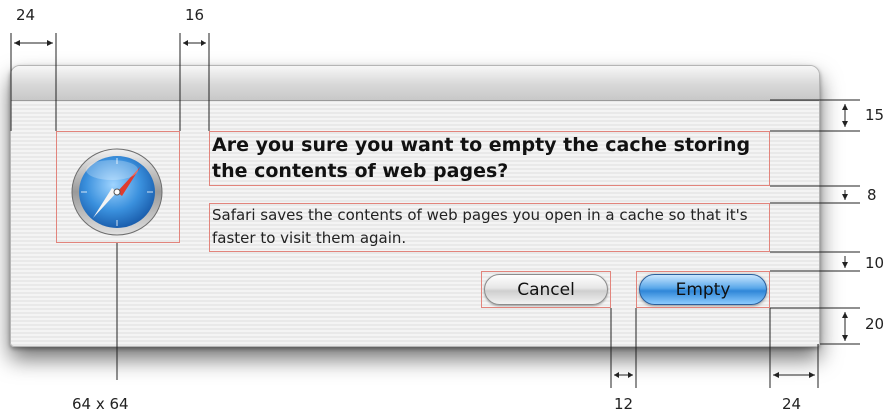  What do you see at coordinates (624, 404) in the screenshot?
I see `button-gap-label: 12` at bounding box center [624, 404].